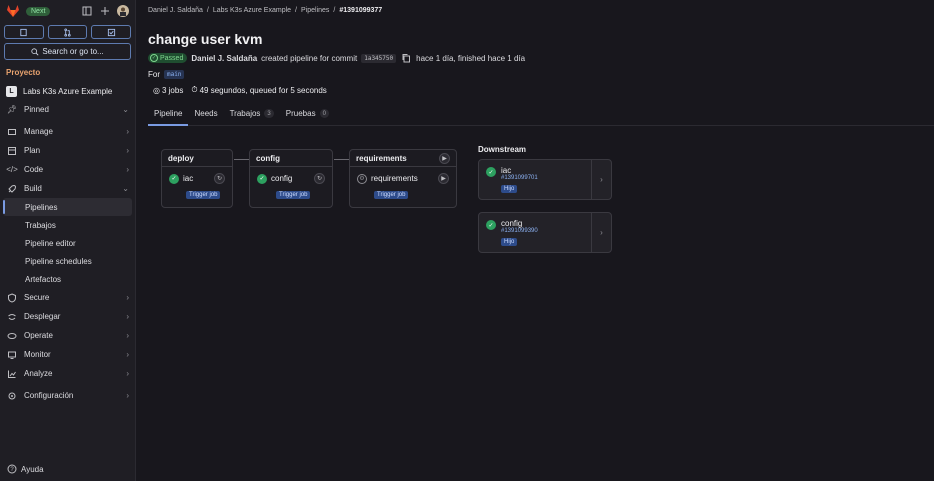 The image size is (934, 481). Describe the element at coordinates (197, 175) in the screenshot. I see `job-iac: ✓ iac ↻` at that location.